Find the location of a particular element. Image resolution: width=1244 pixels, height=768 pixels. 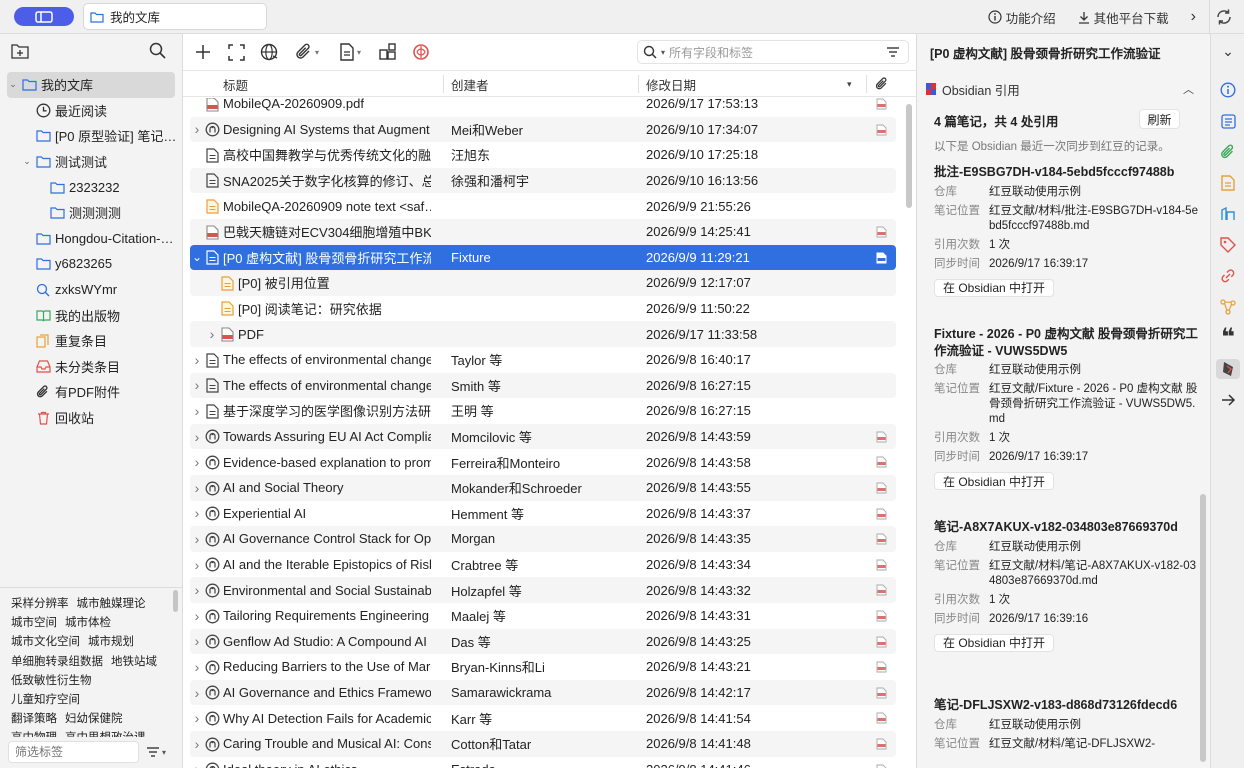

tag-filter-input is located at coordinates (73, 752).